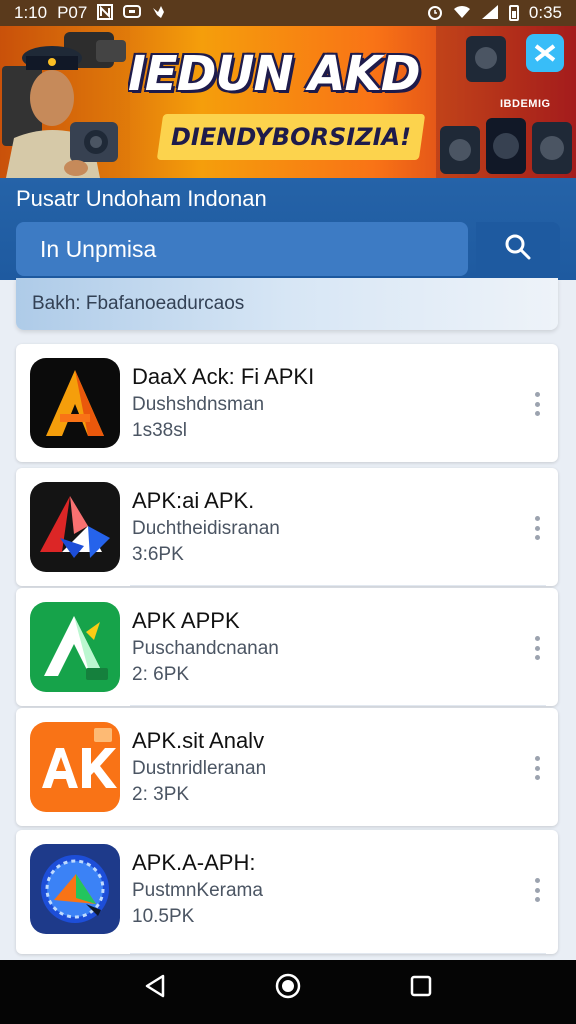  Describe the element at coordinates (161, 794) in the screenshot. I see `app-size: 2: 3PK` at that location.